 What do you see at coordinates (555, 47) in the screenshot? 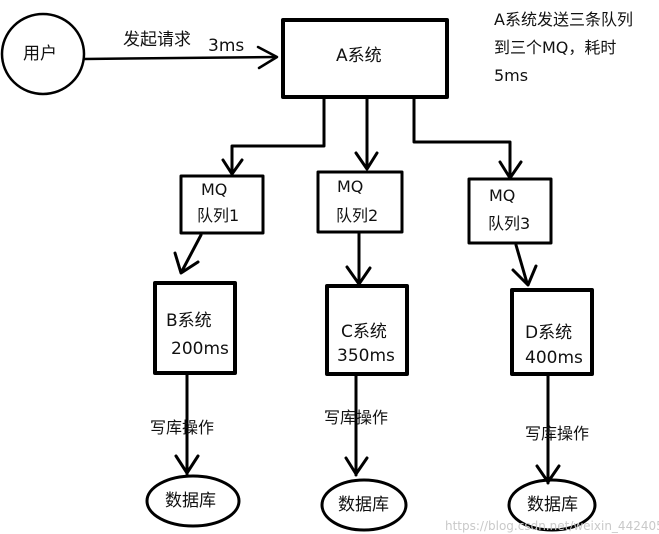
I see `timing-note-line: 到三个MQ，耗时` at bounding box center [555, 47].